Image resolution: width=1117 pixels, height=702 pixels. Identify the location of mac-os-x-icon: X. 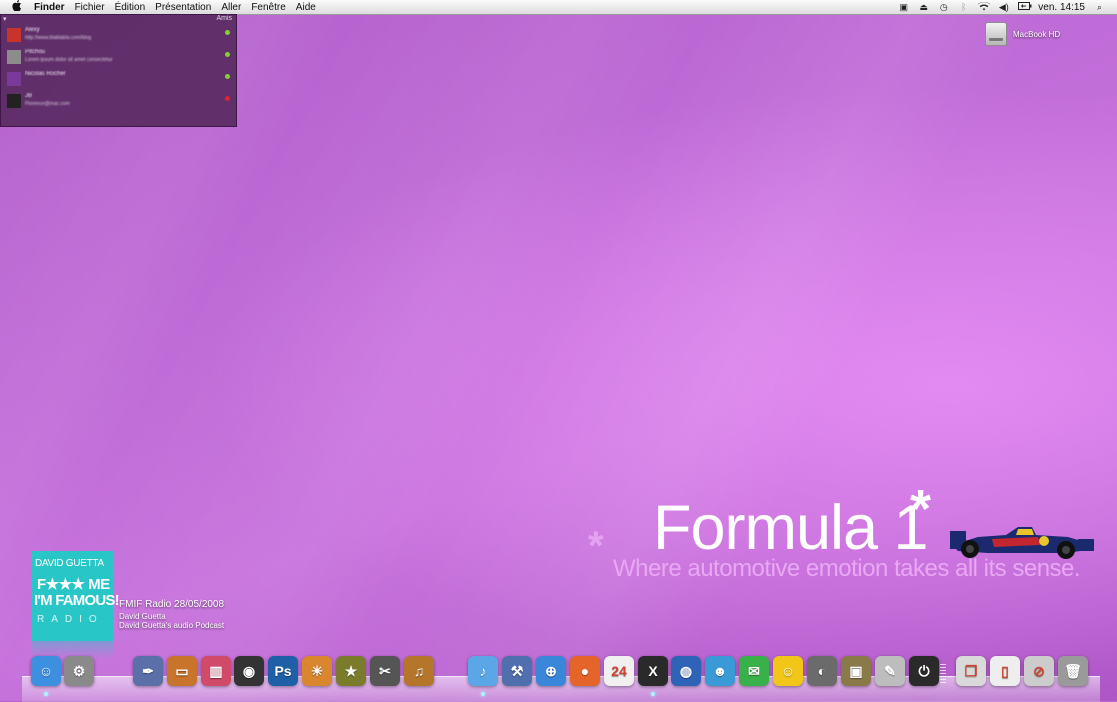
(653, 671).